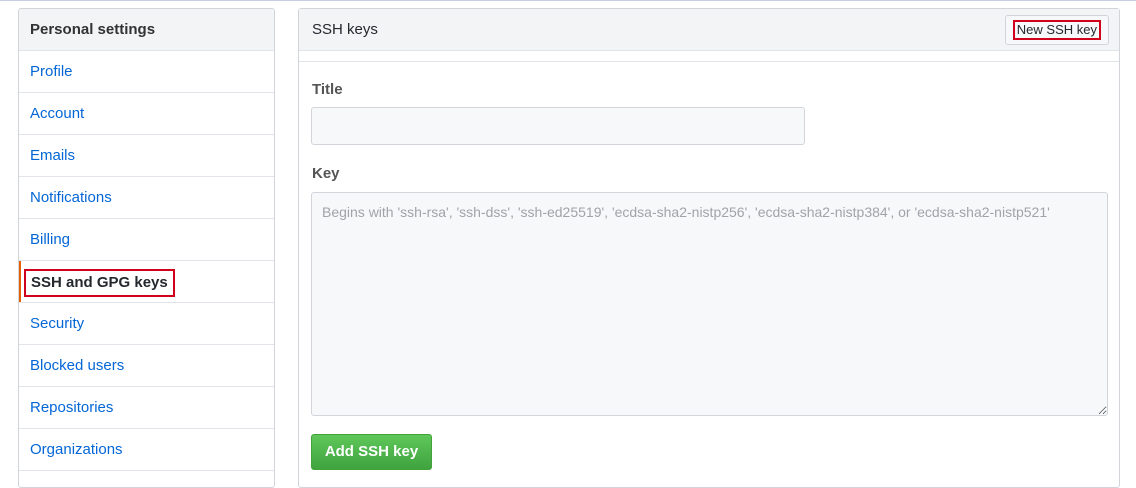  What do you see at coordinates (327, 89) in the screenshot?
I see `title-label: Title` at bounding box center [327, 89].